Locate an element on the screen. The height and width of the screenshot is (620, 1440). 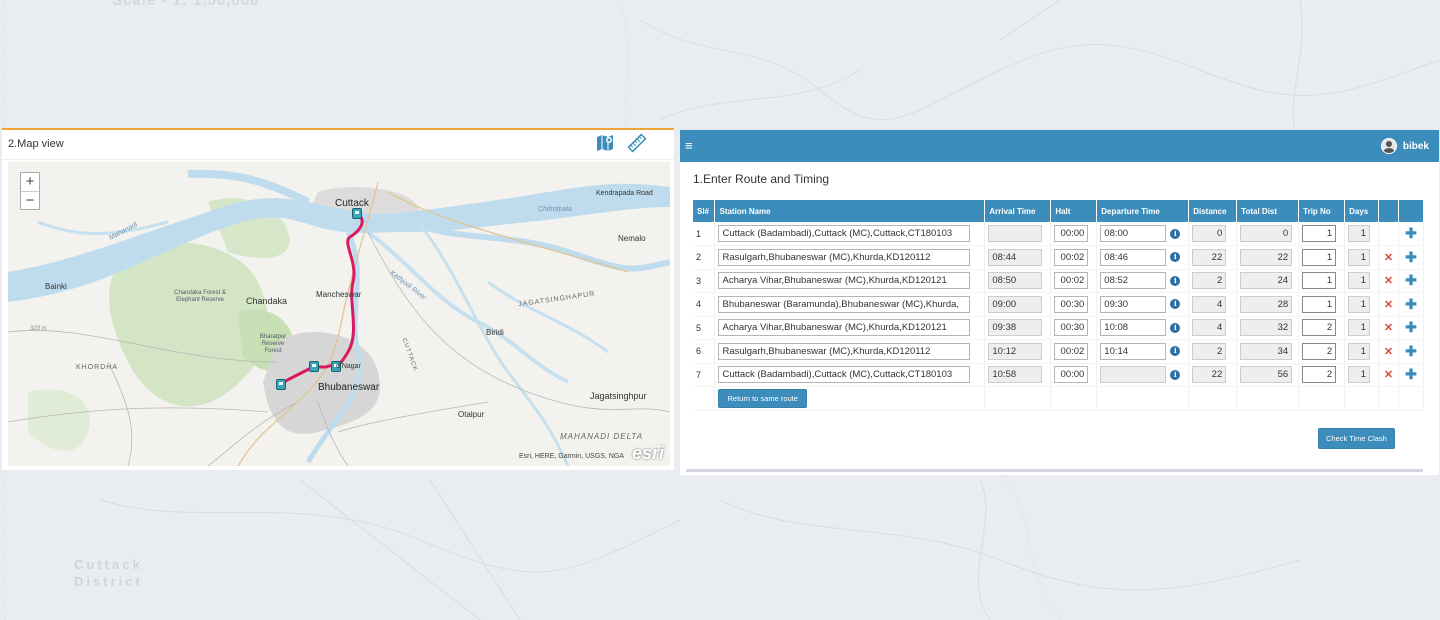
user-menu: bibek is located at coordinates (1404, 146).